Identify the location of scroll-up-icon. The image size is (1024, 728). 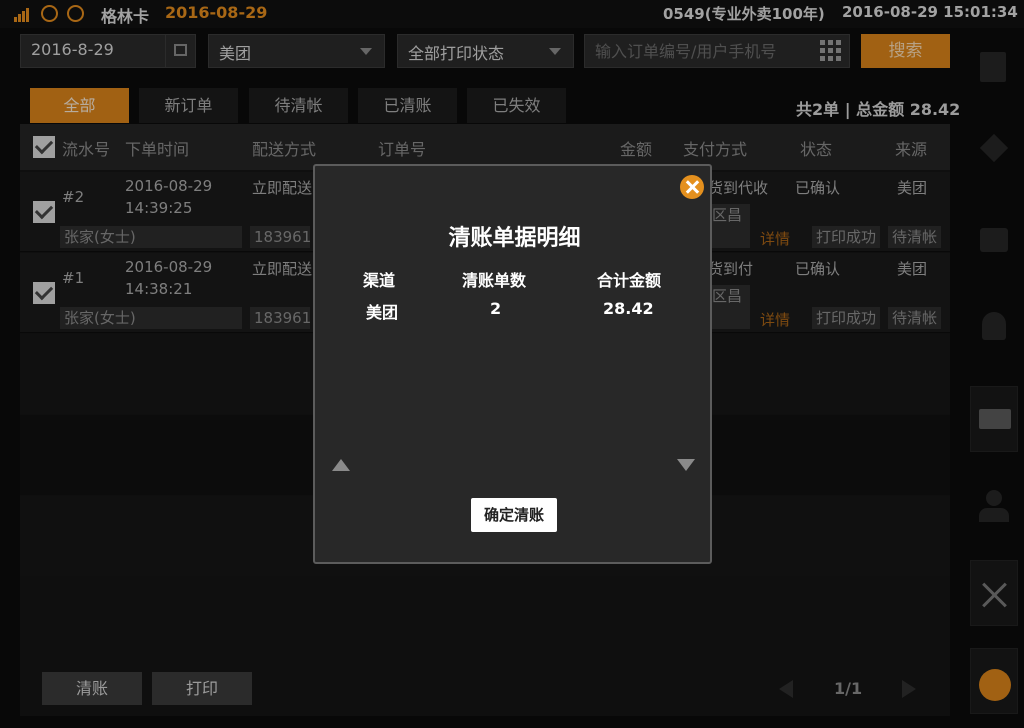
(341, 465).